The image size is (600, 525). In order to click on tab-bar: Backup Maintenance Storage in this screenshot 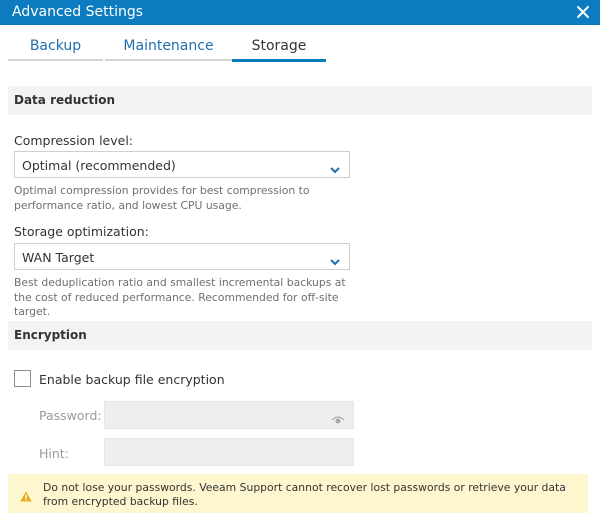, I will do `click(300, 44)`.